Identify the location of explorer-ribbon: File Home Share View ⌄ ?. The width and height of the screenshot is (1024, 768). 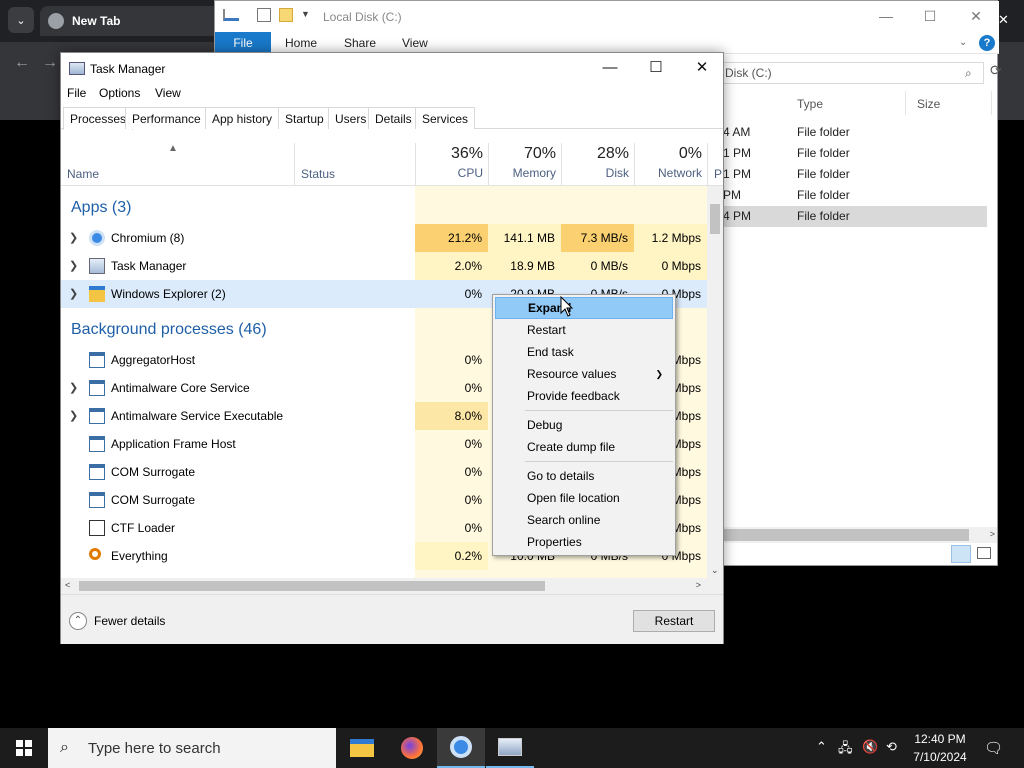
(607, 43).